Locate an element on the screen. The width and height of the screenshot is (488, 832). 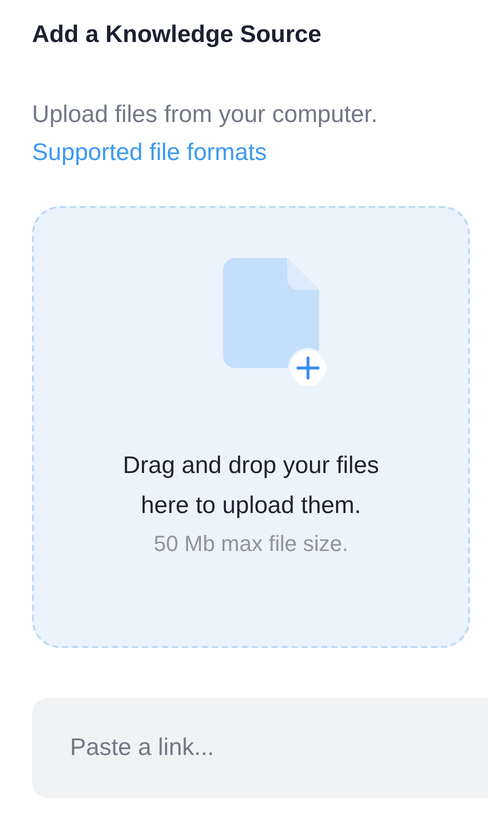
file-add-icon is located at coordinates (276, 322).